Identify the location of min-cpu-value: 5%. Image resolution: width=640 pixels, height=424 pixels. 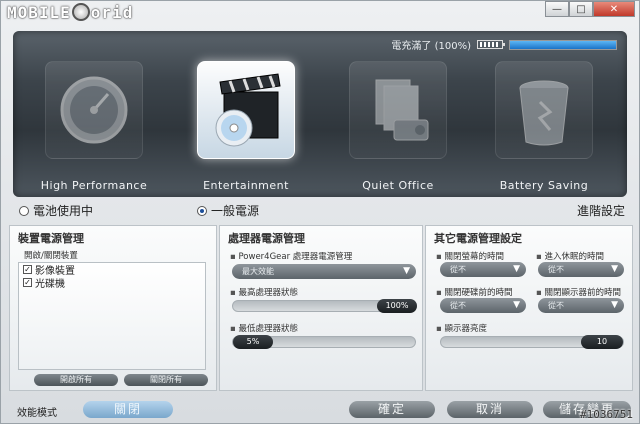
(253, 341).